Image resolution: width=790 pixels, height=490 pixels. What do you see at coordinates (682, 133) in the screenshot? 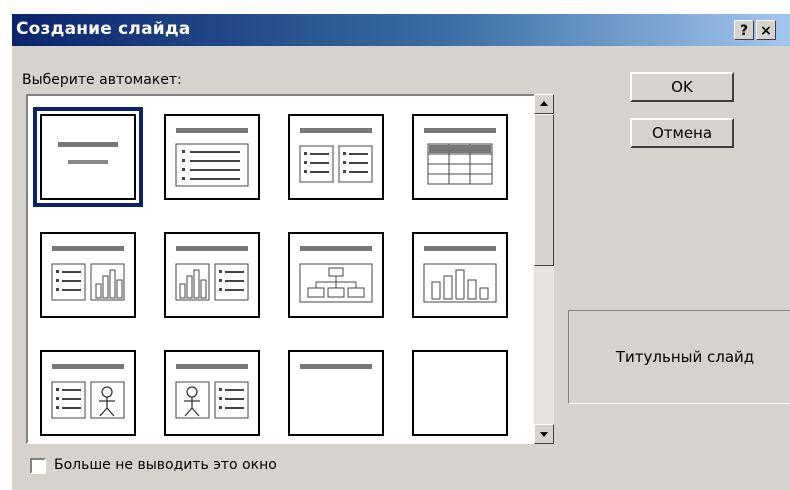
I see `cancel-button: Отмена` at bounding box center [682, 133].